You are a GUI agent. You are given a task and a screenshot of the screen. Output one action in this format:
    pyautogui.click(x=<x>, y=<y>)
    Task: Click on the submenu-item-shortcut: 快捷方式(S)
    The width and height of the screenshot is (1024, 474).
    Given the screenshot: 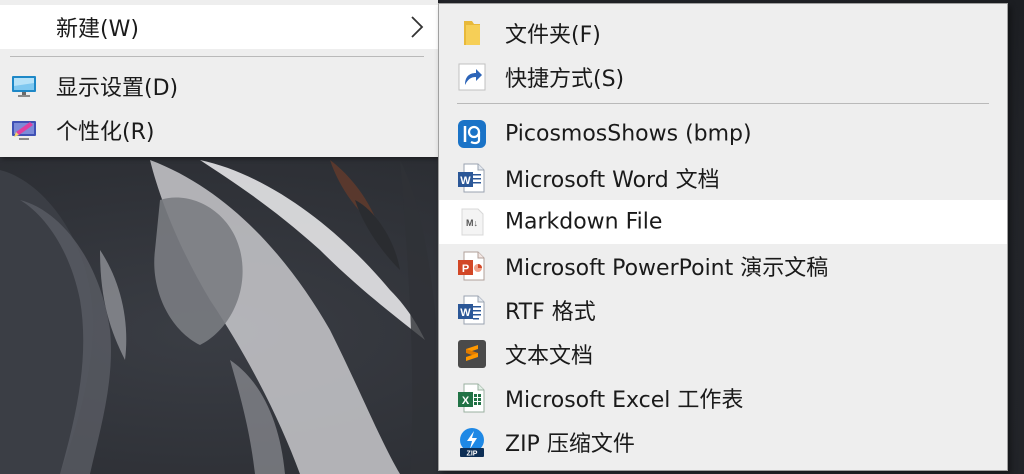 What is the action you would take?
    pyautogui.click(x=723, y=77)
    